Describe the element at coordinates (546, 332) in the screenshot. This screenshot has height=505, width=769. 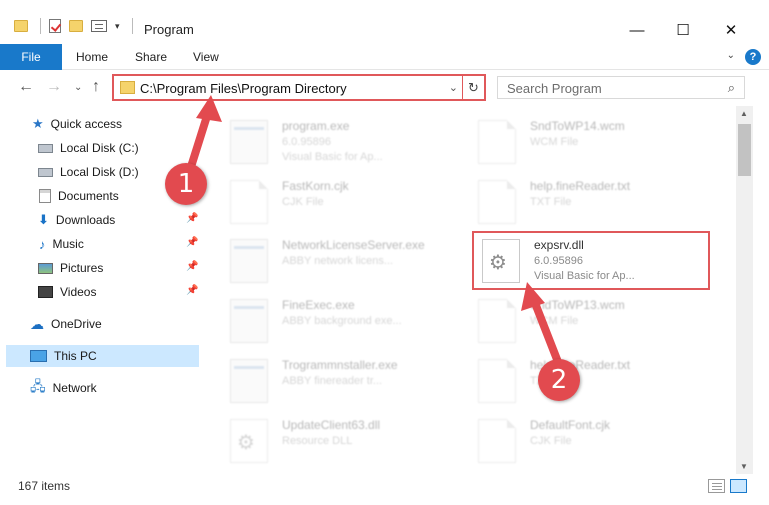
I see `arrow-two-shaft` at that location.